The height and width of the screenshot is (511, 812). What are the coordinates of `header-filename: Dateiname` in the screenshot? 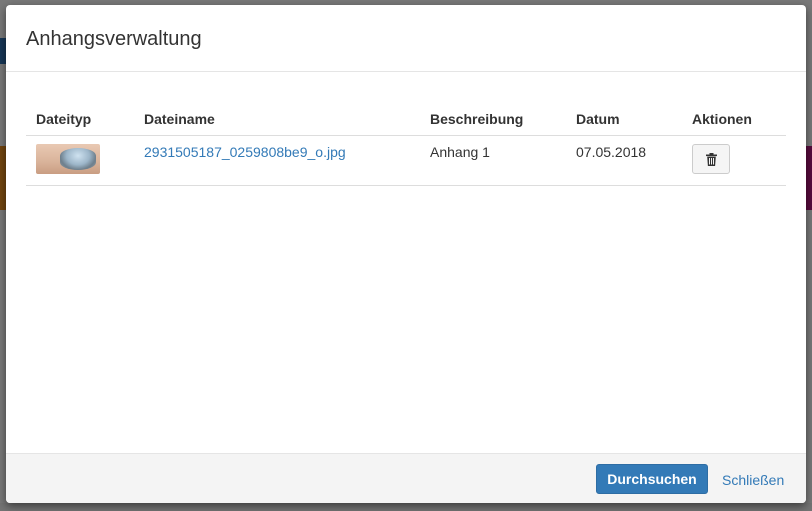 It's located at (277, 119).